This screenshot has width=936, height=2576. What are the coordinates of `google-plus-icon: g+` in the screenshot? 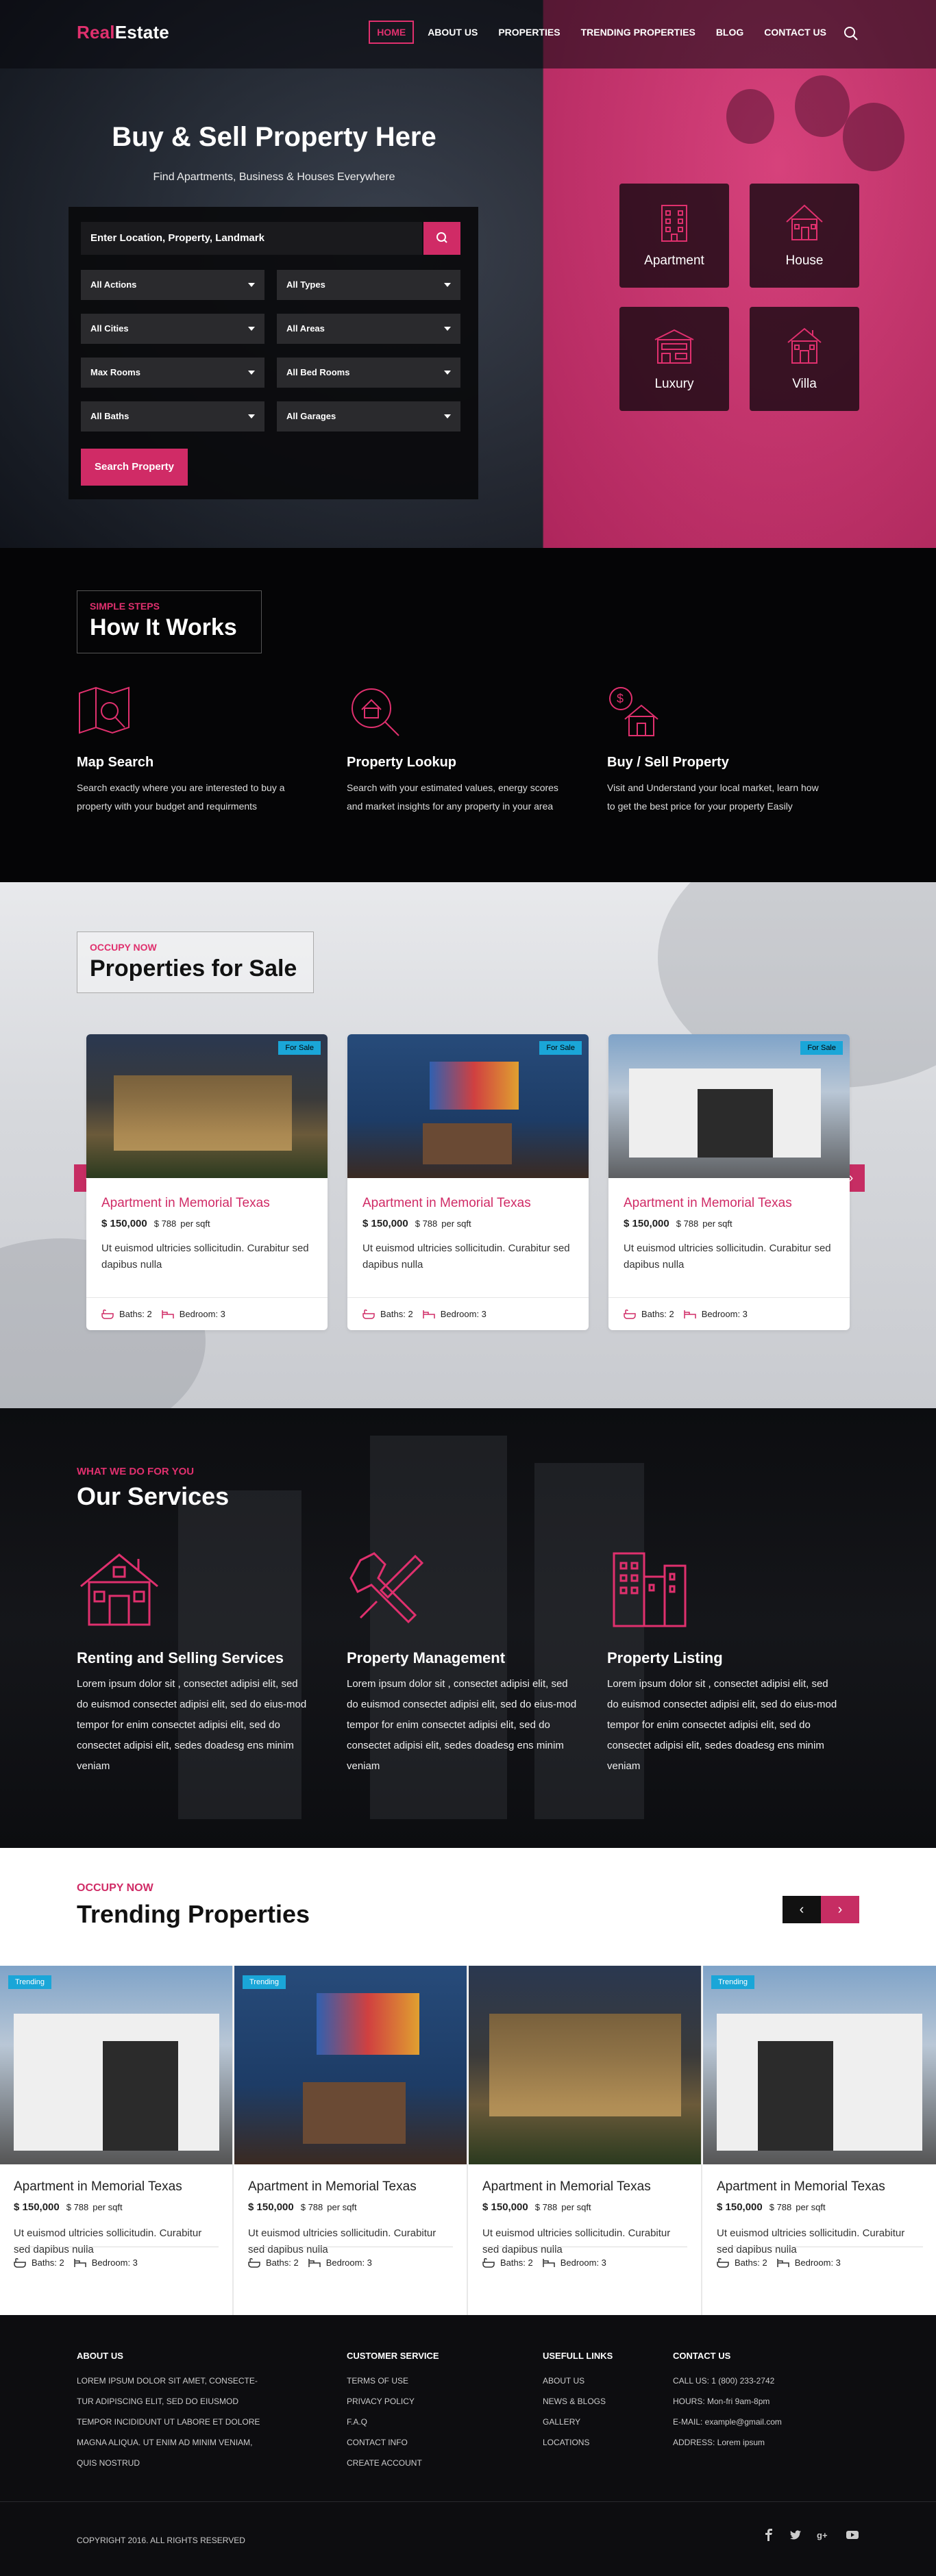 It's located at (823, 2535).